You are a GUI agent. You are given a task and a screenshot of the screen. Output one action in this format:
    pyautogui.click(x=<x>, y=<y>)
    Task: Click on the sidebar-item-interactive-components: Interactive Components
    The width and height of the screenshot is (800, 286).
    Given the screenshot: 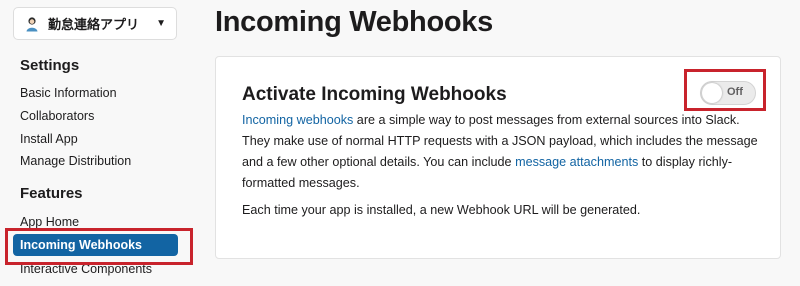 What is the action you would take?
    pyautogui.click(x=86, y=269)
    